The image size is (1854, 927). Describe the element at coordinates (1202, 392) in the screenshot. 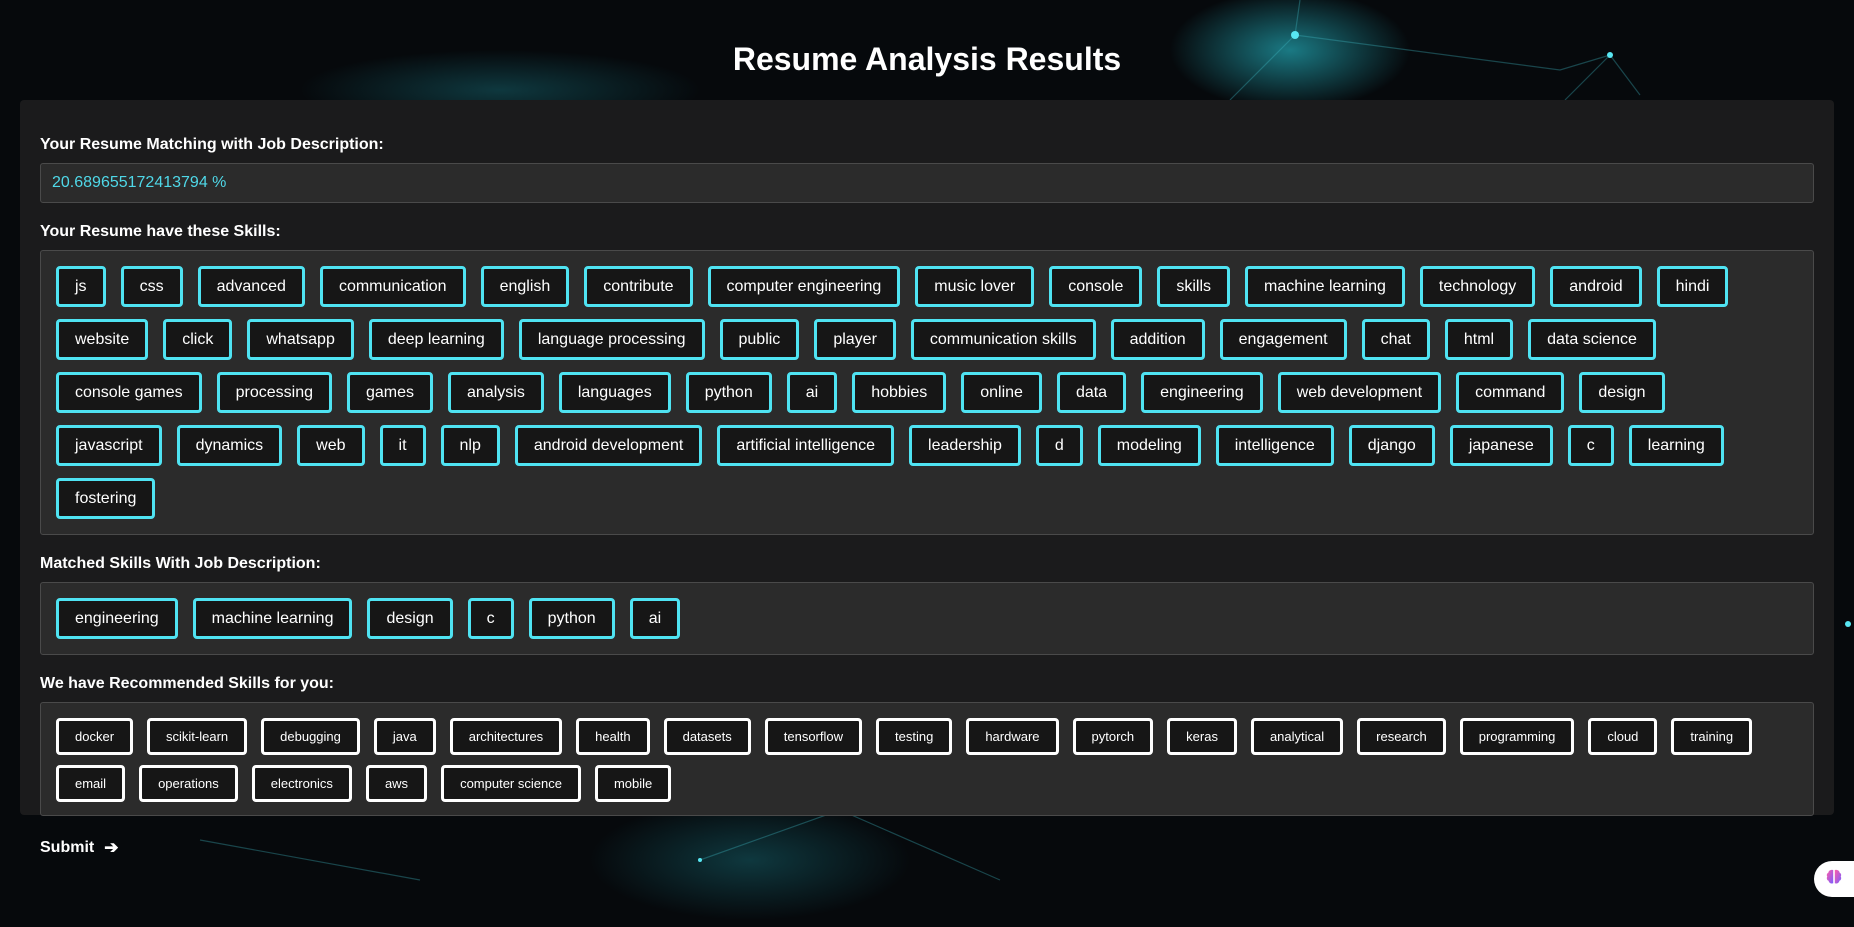

I see `skill-tag-engineering: engineering` at that location.